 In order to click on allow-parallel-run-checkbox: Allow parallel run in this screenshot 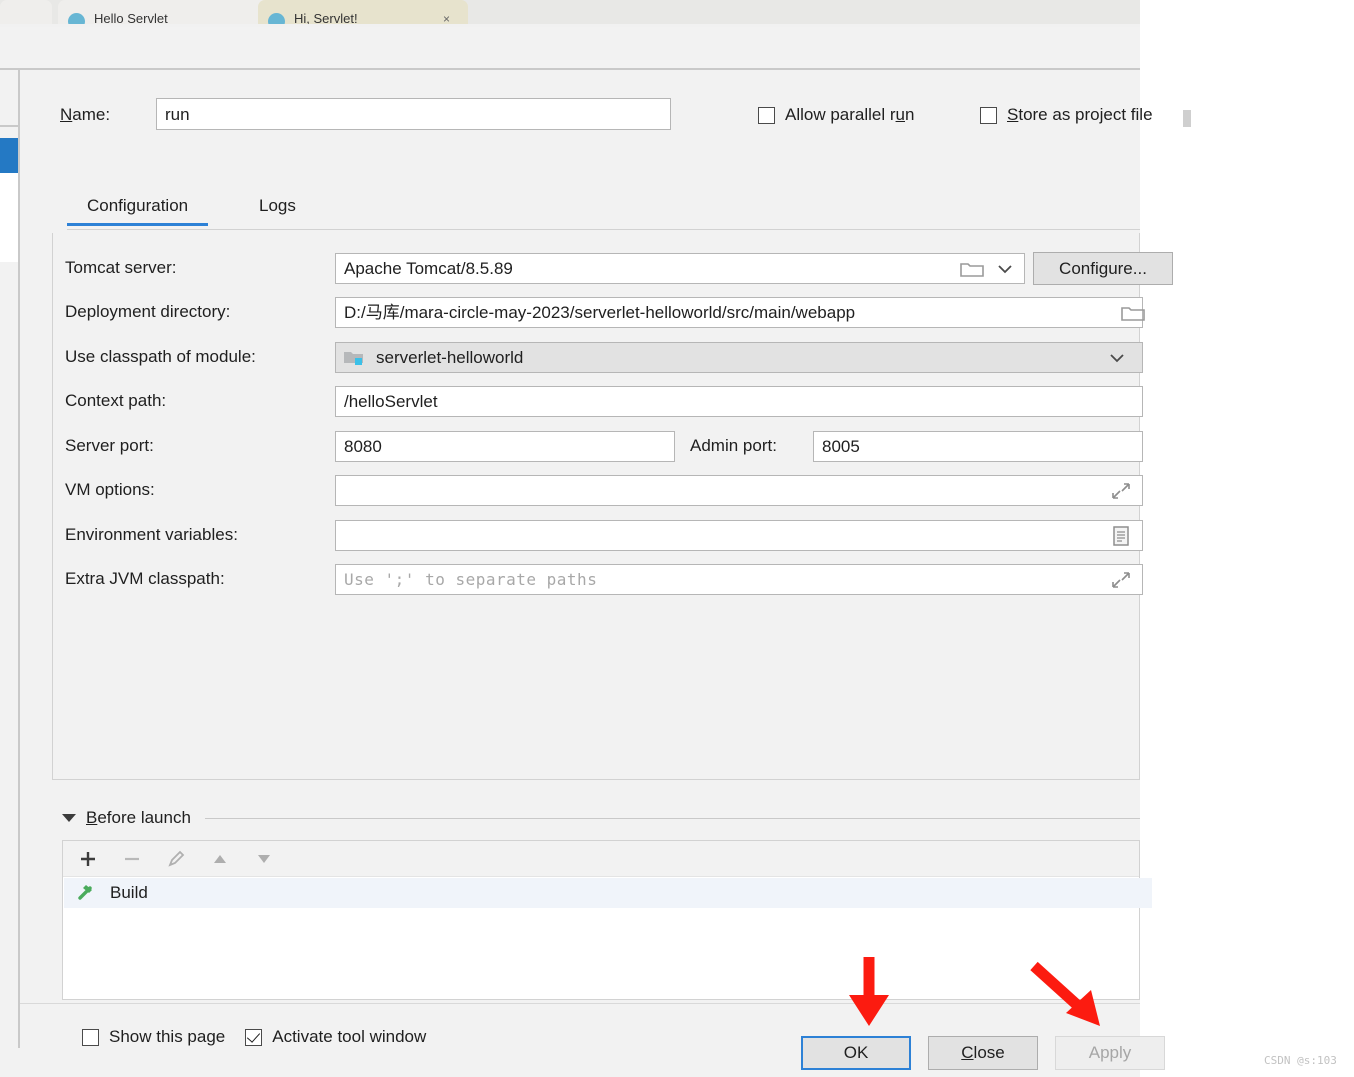, I will do `click(836, 115)`.